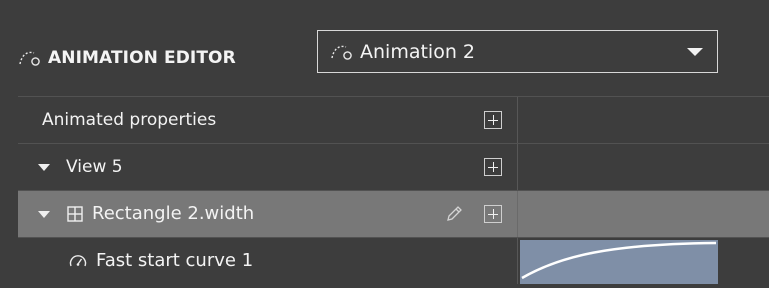 This screenshot has height=288, width=769. Describe the element at coordinates (417, 51) in the screenshot. I see `animation-select-value: Animation 2` at that location.